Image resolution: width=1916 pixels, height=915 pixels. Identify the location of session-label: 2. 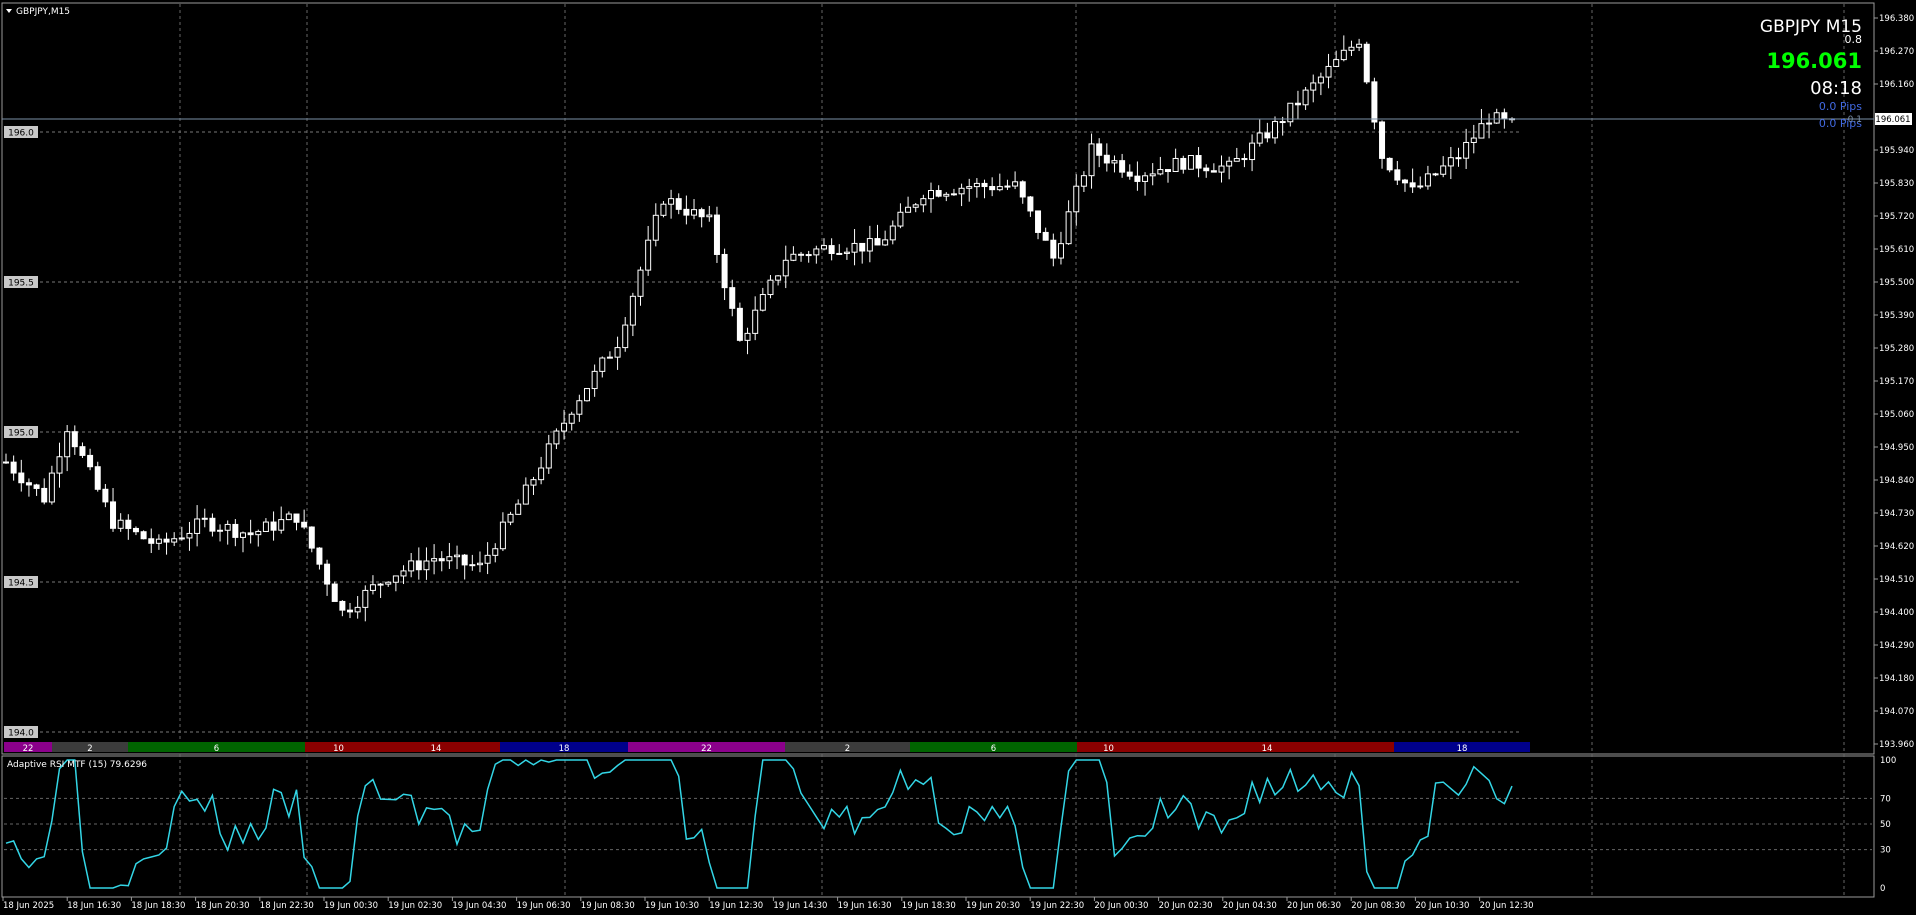
(89, 749).